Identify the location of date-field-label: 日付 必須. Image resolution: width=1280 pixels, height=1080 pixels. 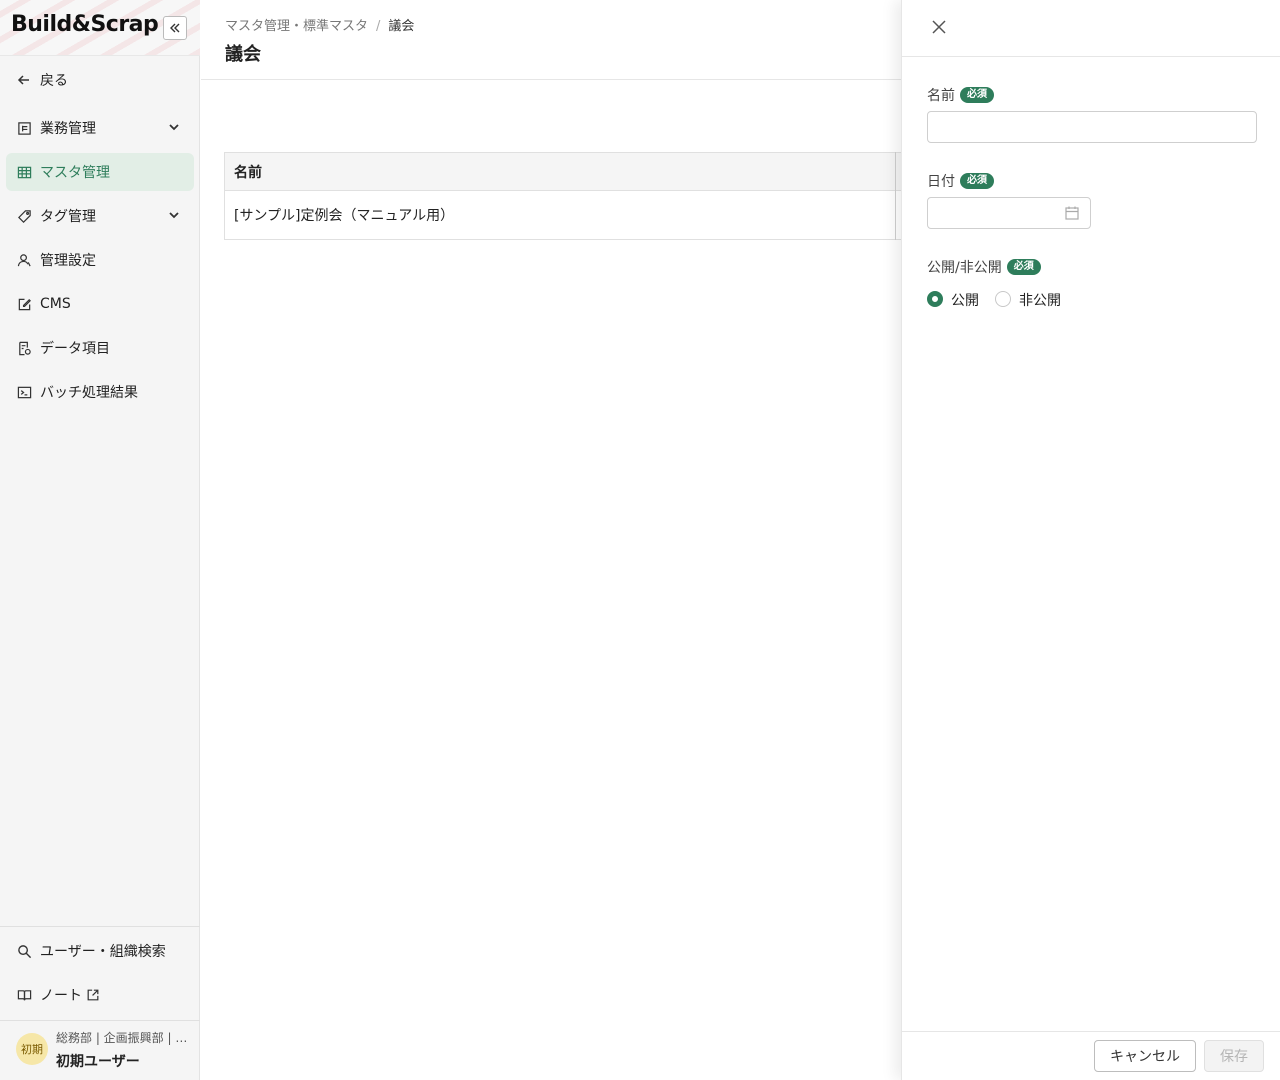
(960, 181).